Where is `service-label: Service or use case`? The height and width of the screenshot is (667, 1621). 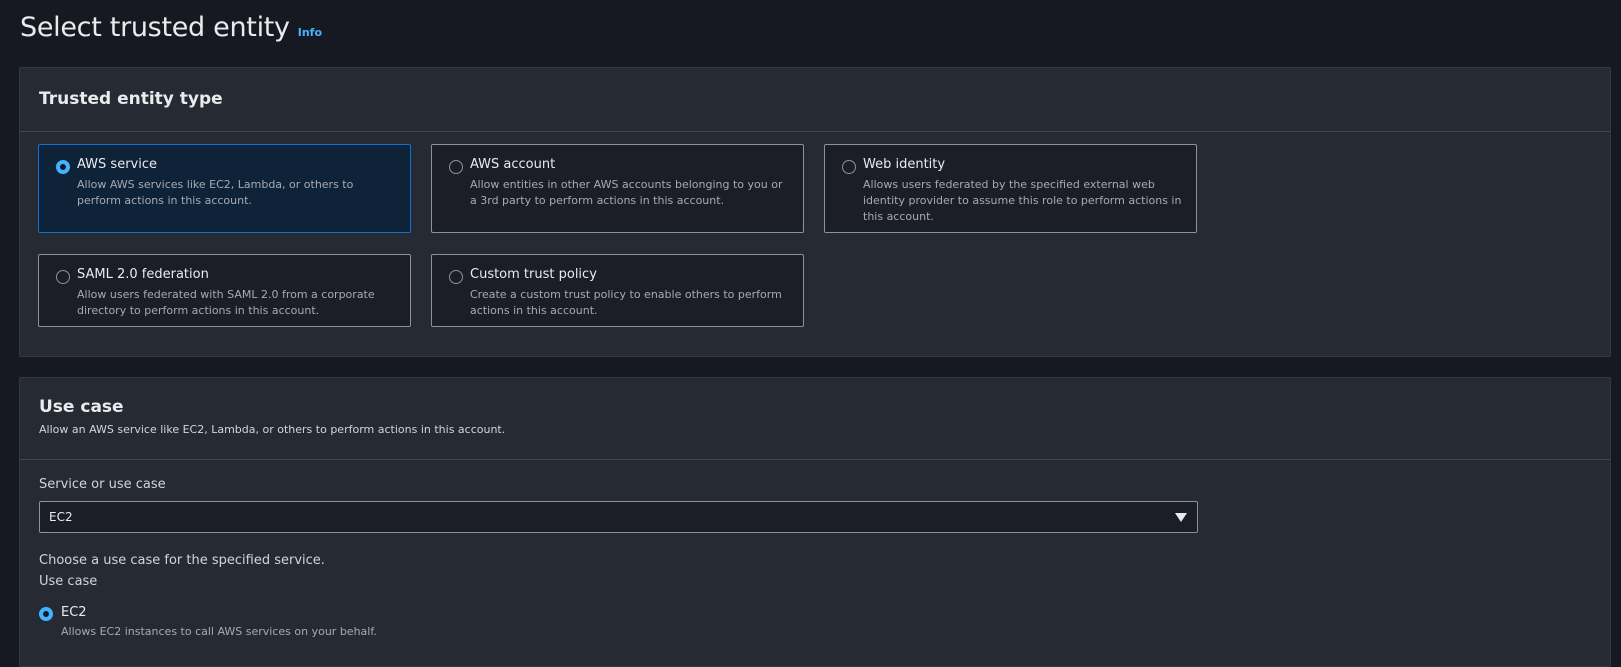
service-label: Service or use case is located at coordinates (102, 484).